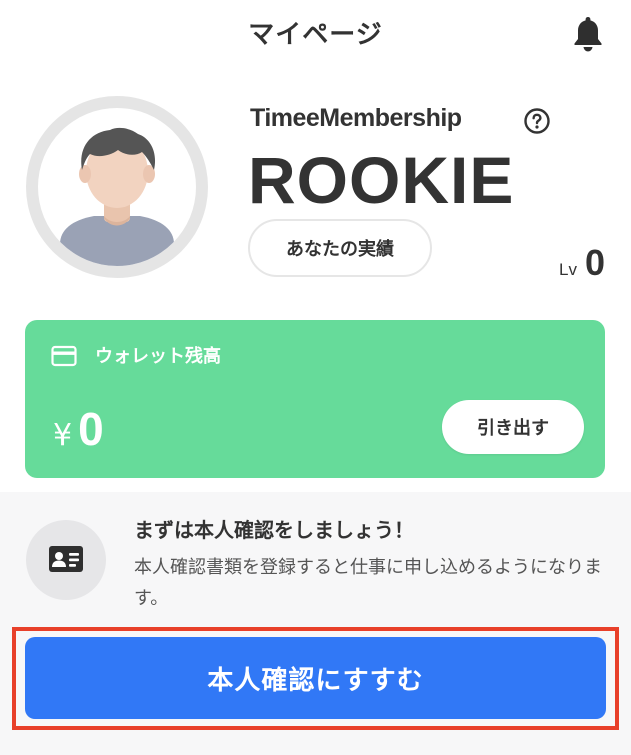 The image size is (631, 755). Describe the element at coordinates (588, 34) in the screenshot. I see `bell-icon` at that location.